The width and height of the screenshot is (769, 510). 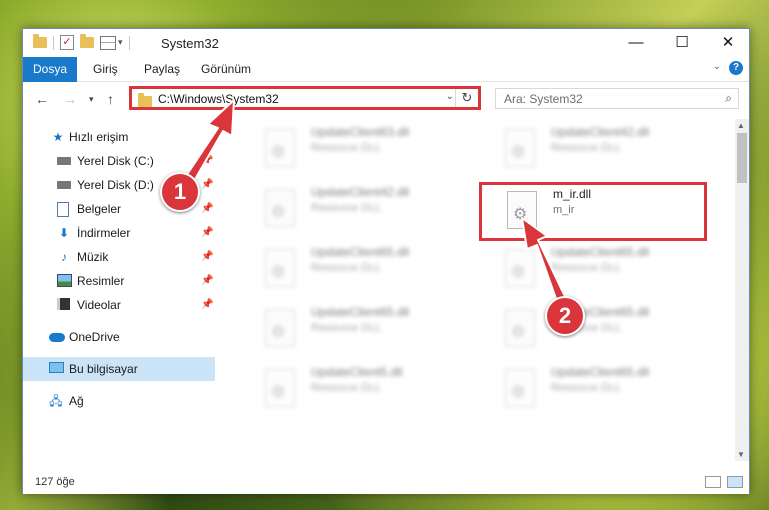 What do you see at coordinates (115, 185) in the screenshot?
I see `sidebar-item-label: Yerel Disk (D:)` at bounding box center [115, 185].